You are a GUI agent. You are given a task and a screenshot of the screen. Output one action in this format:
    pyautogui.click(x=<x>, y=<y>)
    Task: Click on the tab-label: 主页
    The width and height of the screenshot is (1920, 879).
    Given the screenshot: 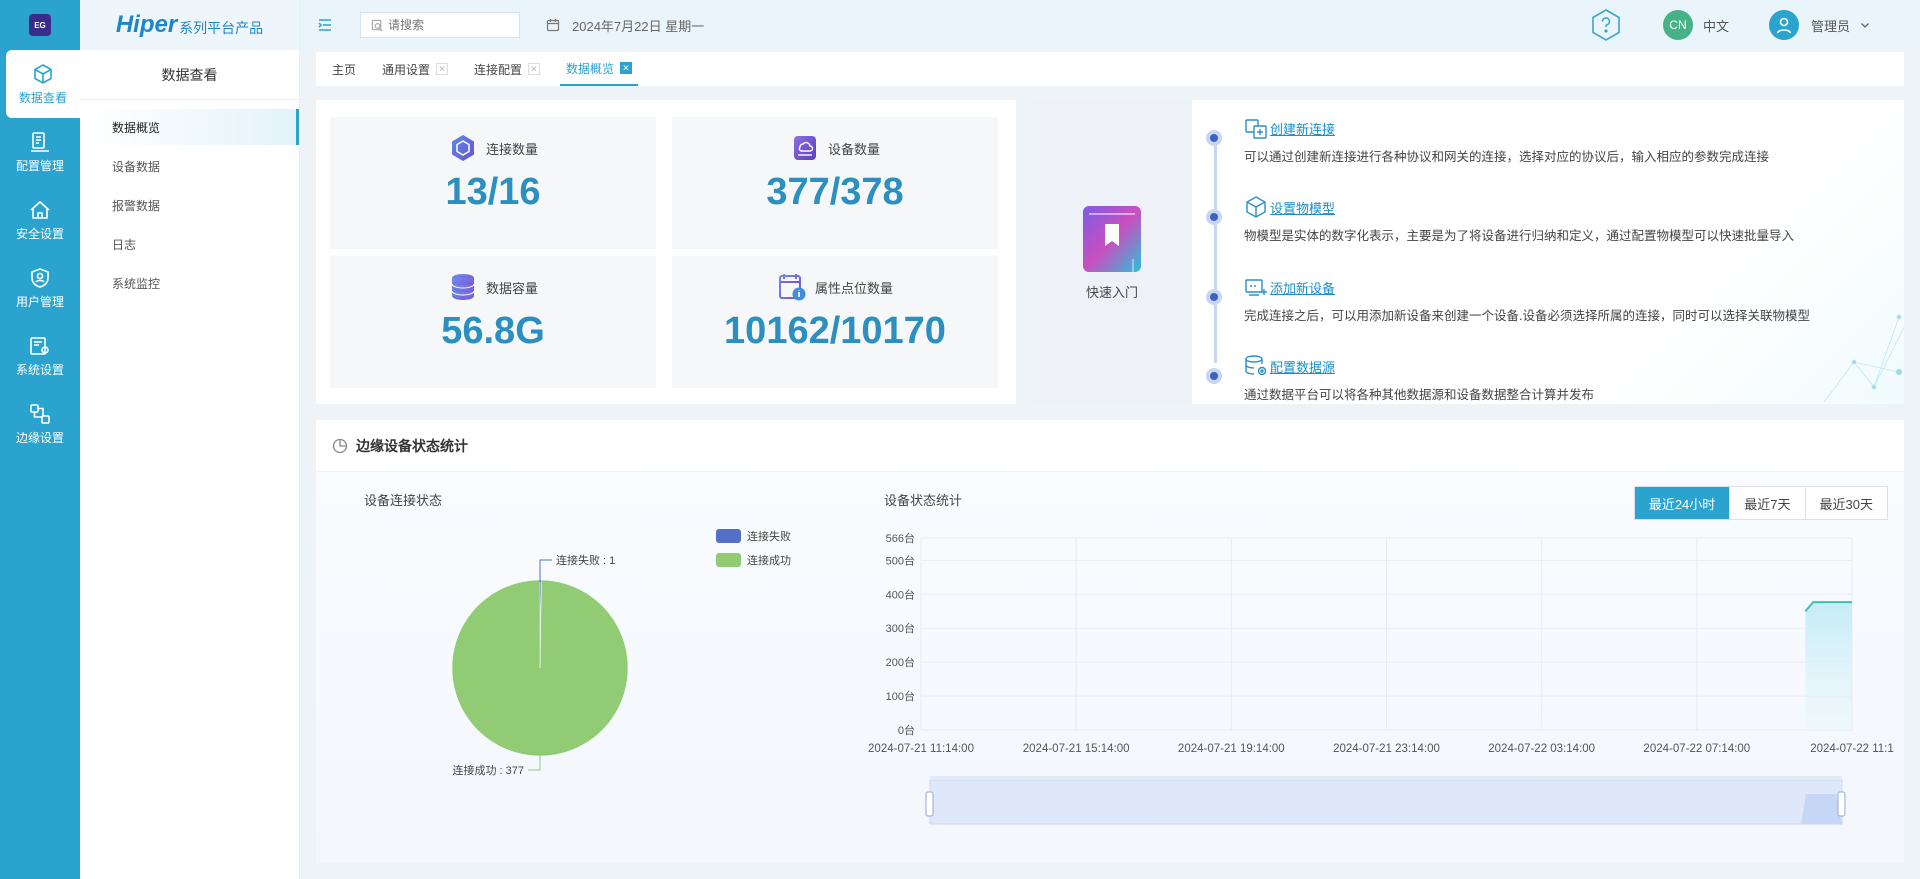 What is the action you would take?
    pyautogui.click(x=344, y=69)
    